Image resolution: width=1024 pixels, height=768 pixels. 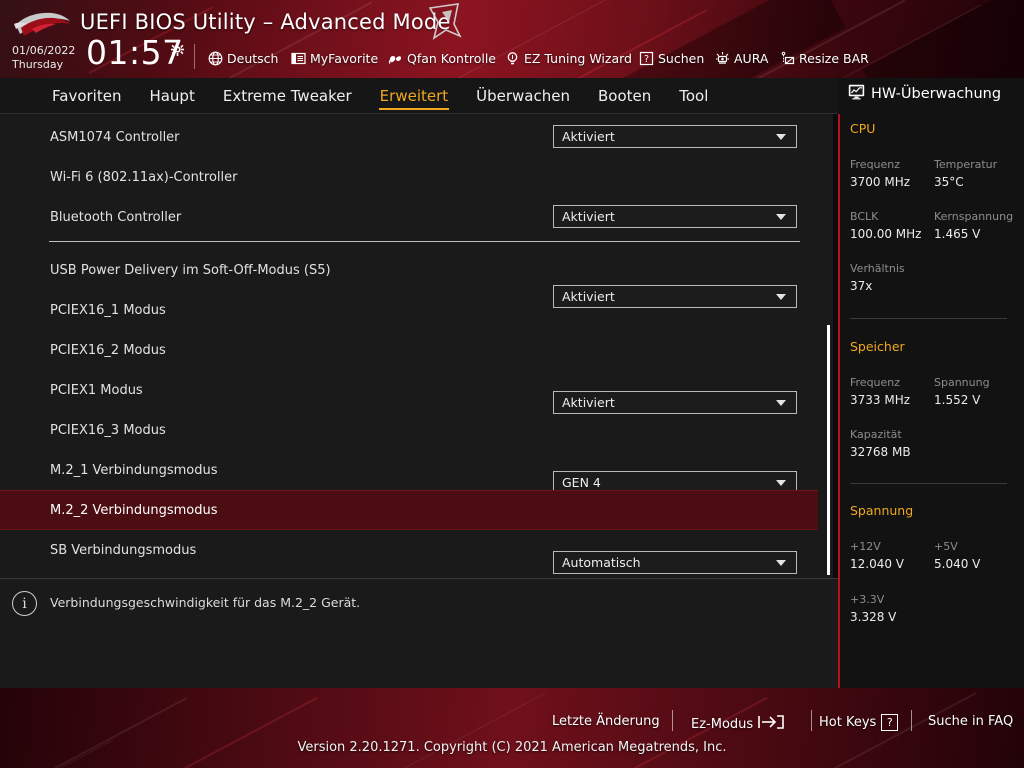 What do you see at coordinates (194, 56) in the screenshot?
I see `header-divider` at bounding box center [194, 56].